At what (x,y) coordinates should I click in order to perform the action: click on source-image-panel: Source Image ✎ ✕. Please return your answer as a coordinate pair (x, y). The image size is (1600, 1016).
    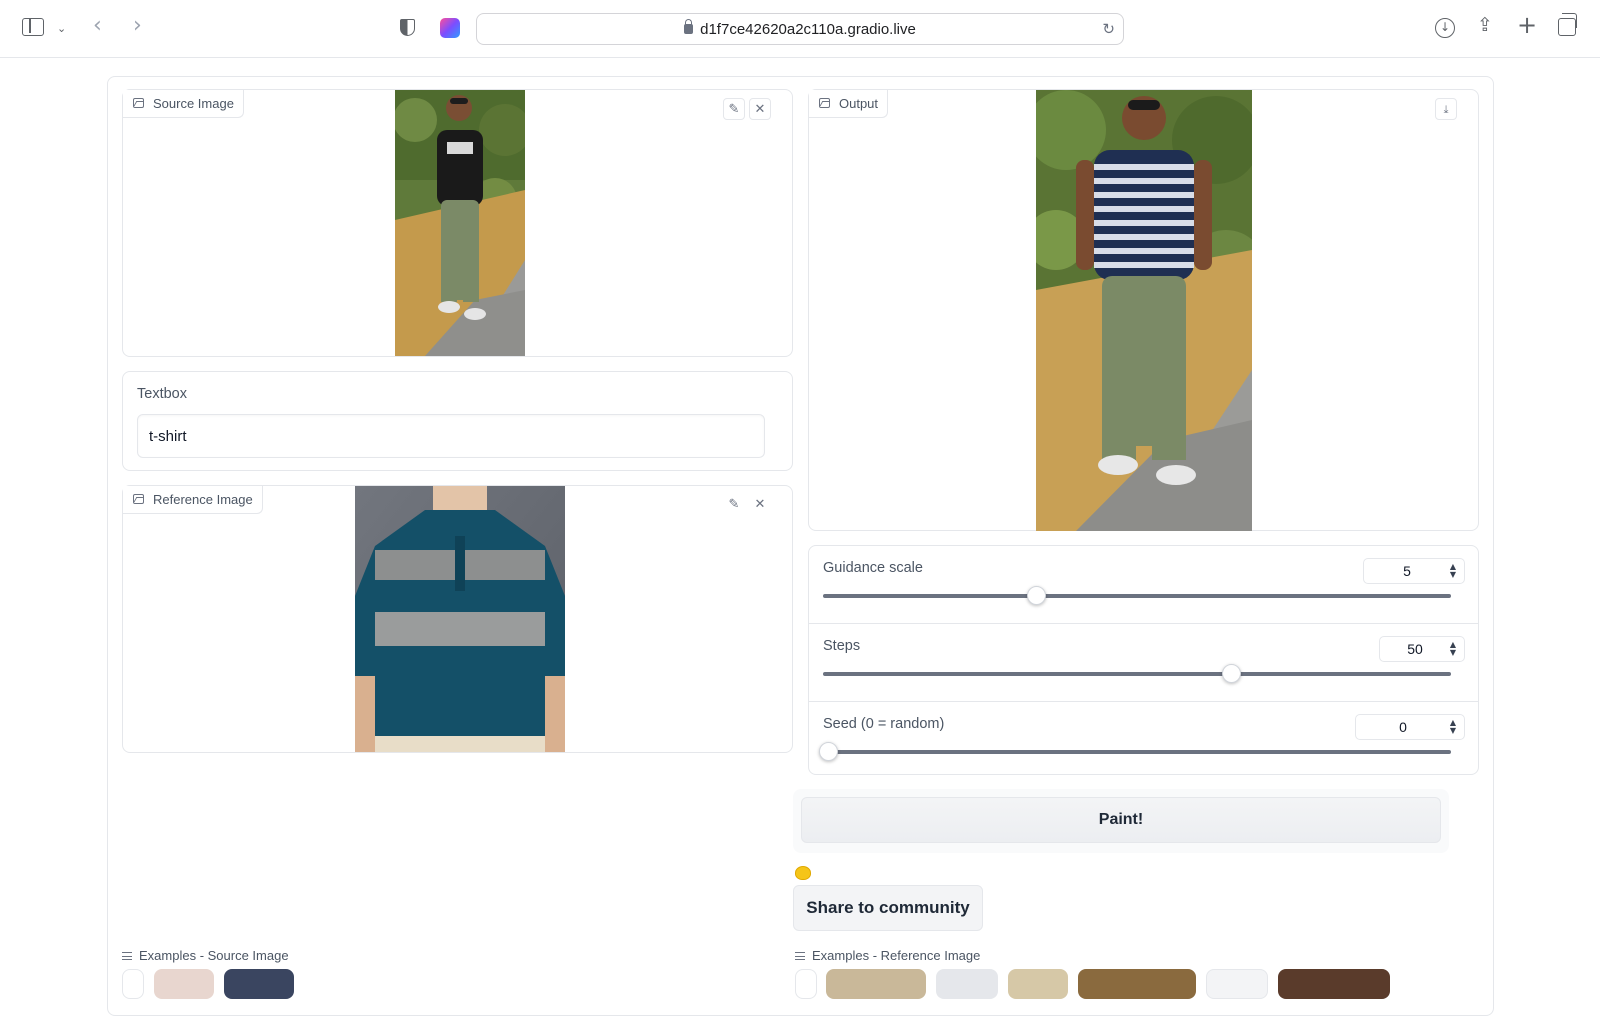
    Looking at the image, I should click on (457, 223).